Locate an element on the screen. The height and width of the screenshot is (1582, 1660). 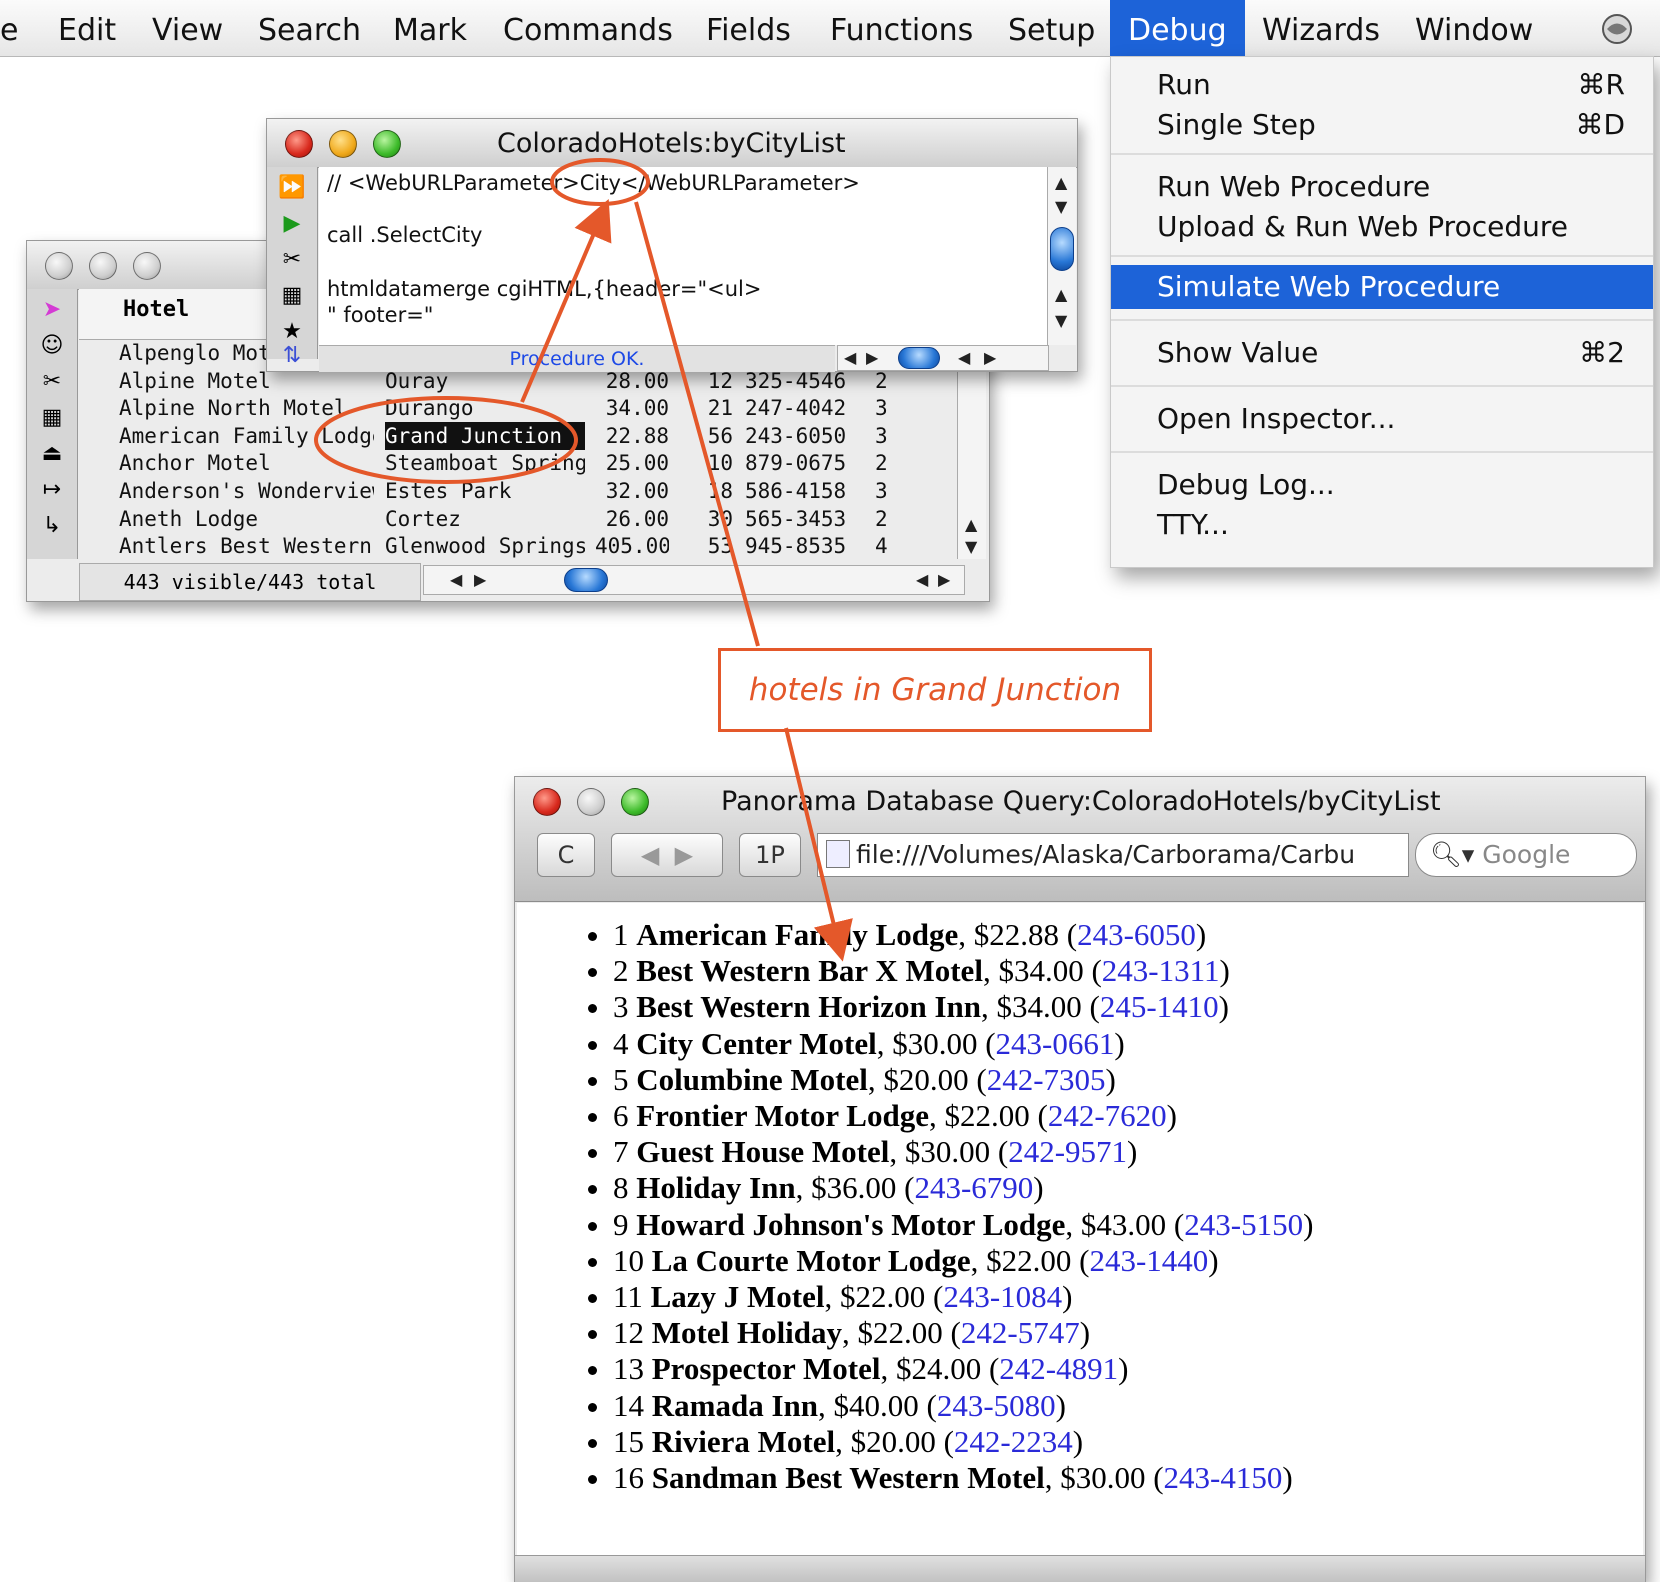
cell-rate: 32.00 is located at coordinates (632, 491).